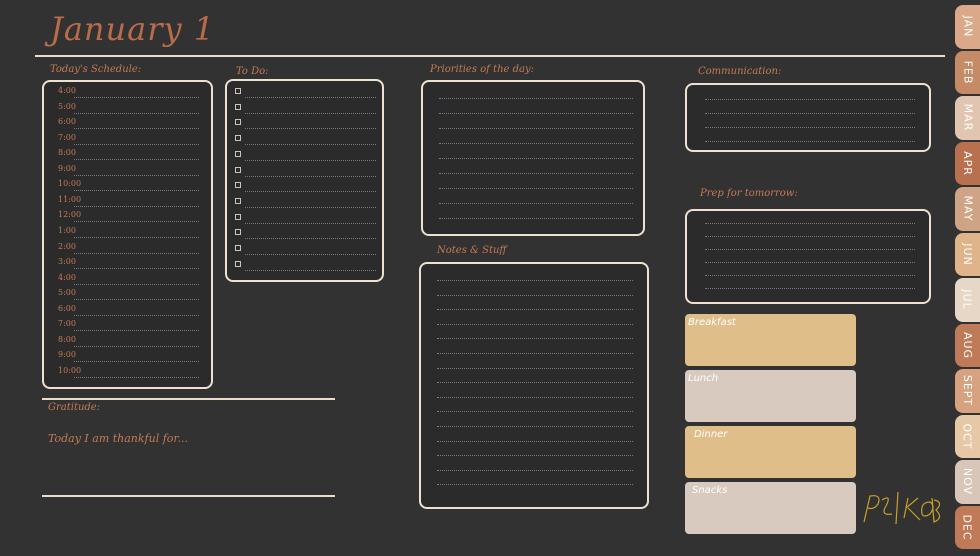 The height and width of the screenshot is (556, 980). I want to click on communication-label: Communication:, so click(740, 71).